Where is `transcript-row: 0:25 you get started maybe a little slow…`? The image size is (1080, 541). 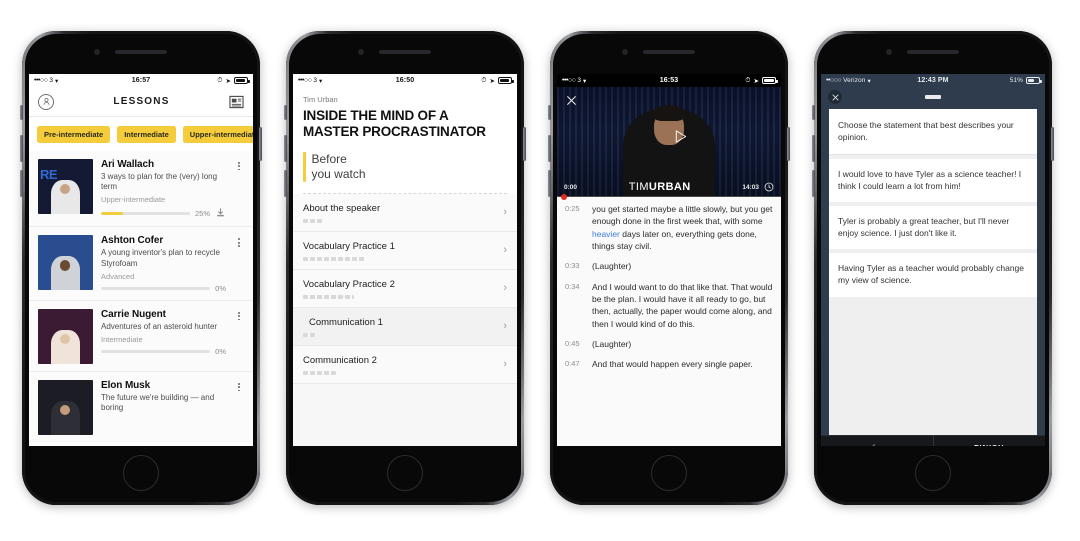
transcript-row: 0:25 you get started maybe a little slow… is located at coordinates (669, 227).